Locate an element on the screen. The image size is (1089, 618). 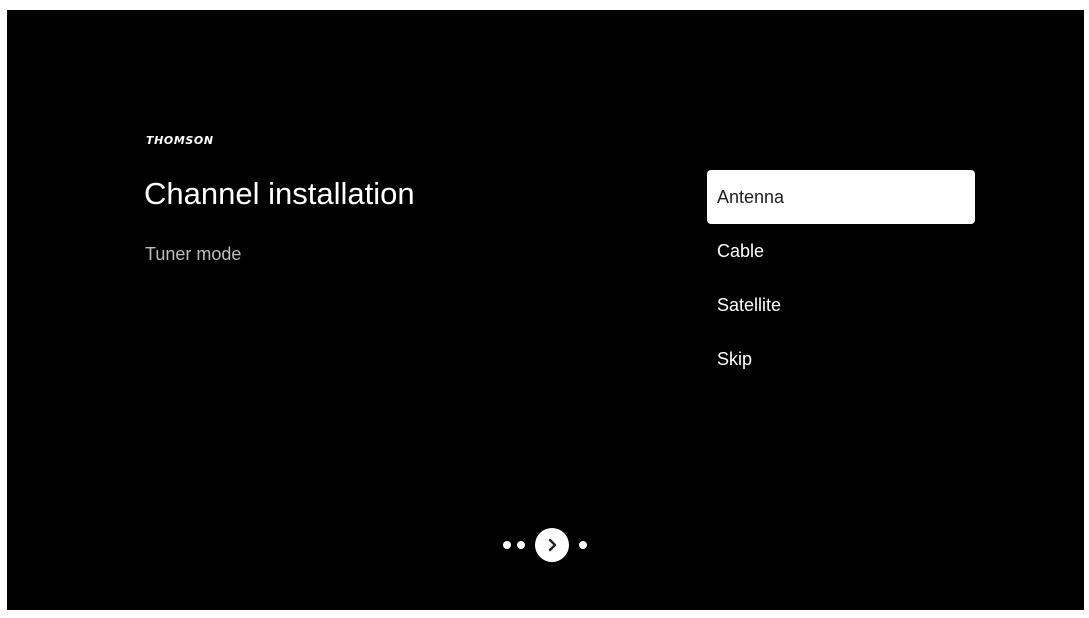
tuner-mode-list: Antenna Cable Satellite Skip is located at coordinates (841, 278).